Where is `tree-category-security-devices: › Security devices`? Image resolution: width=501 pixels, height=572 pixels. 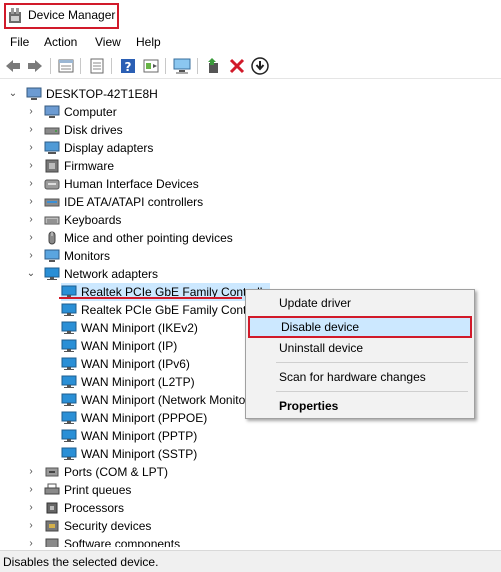
tree-category-security-devices: › Security devices is located at coordinates (150, 526).